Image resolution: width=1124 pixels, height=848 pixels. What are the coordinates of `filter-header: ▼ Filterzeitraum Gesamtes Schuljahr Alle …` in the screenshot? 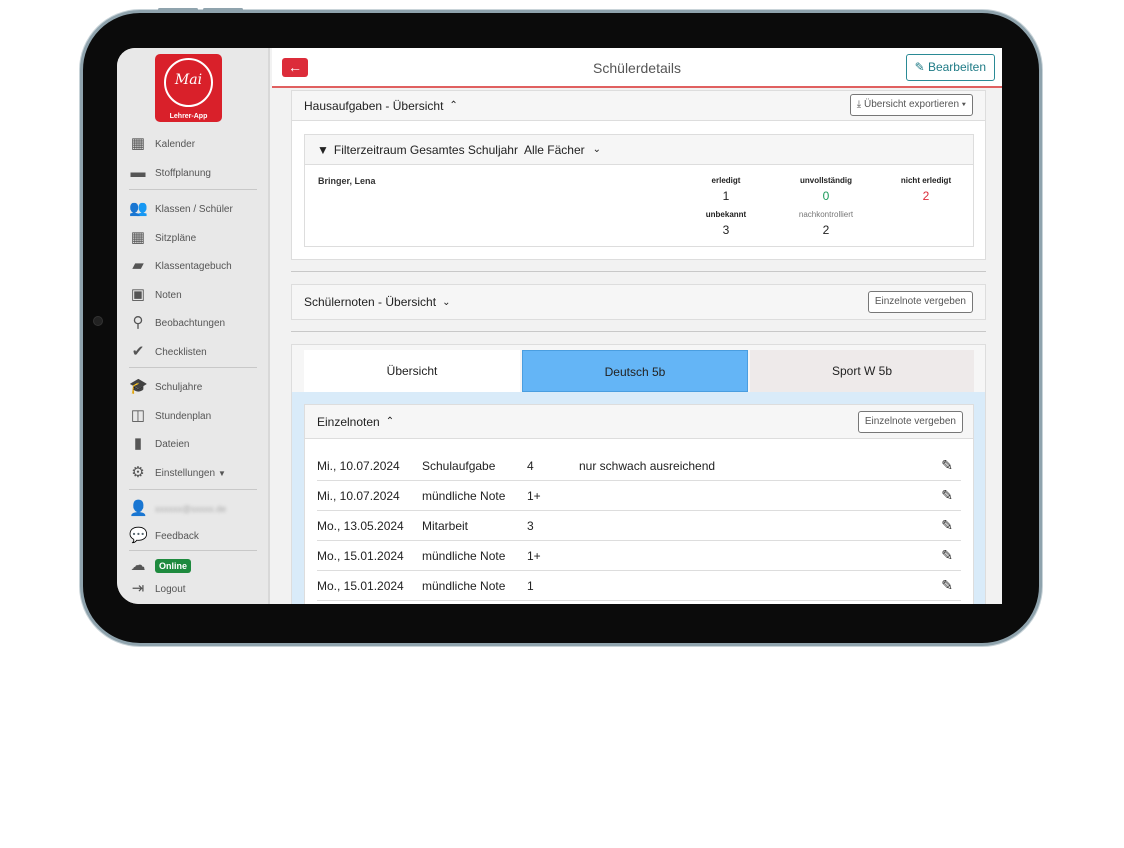 It's located at (639, 150).